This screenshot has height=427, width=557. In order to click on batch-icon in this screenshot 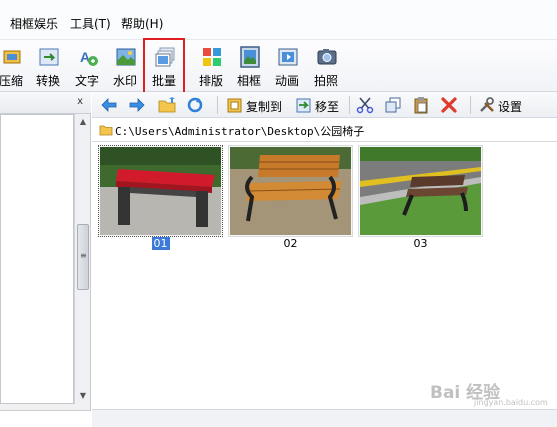, I will do `click(165, 57)`.